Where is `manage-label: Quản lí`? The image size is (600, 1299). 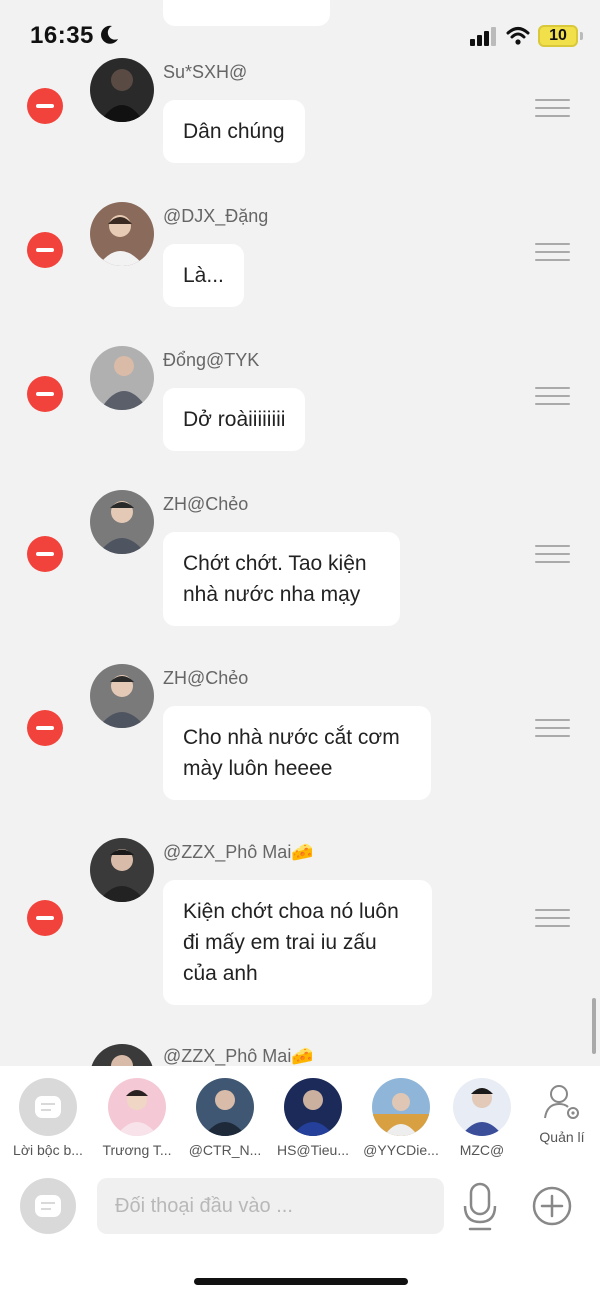 manage-label: Quản lí is located at coordinates (562, 1137).